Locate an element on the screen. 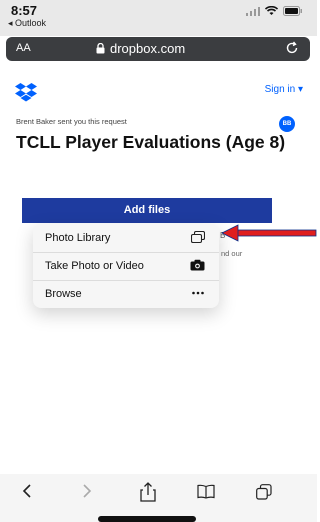  menu-item-take-photo: Take Photo or Video is located at coordinates (126, 266).